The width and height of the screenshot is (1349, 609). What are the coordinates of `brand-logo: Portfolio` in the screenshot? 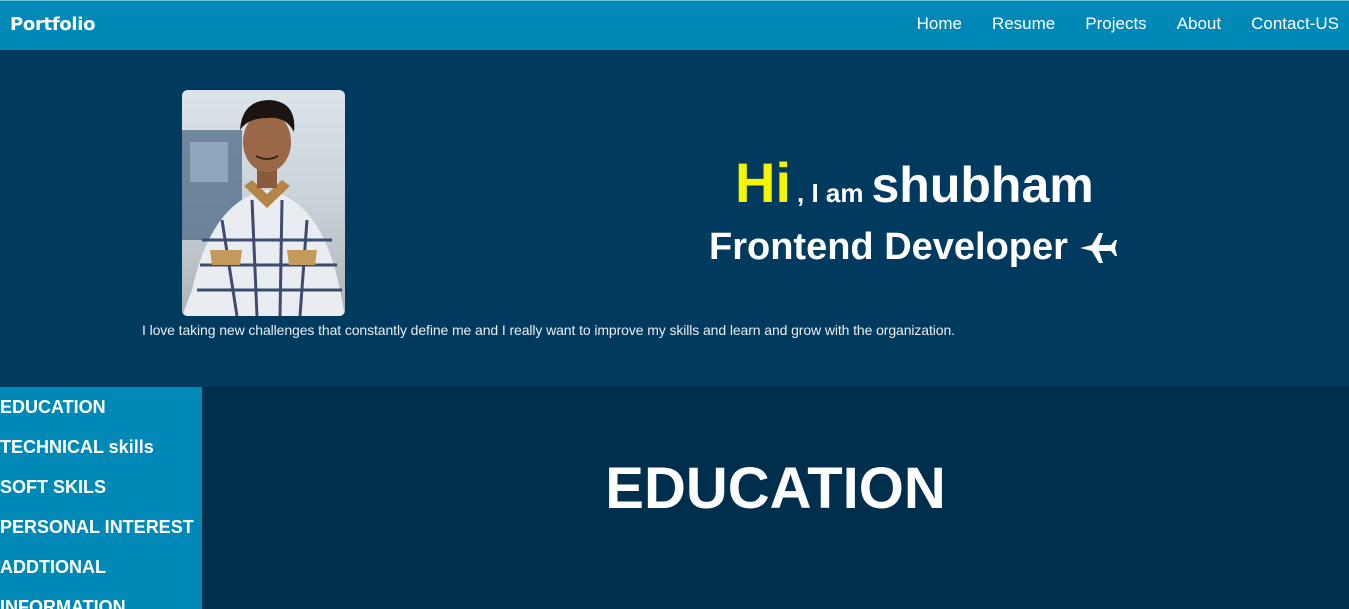 It's located at (53, 24).